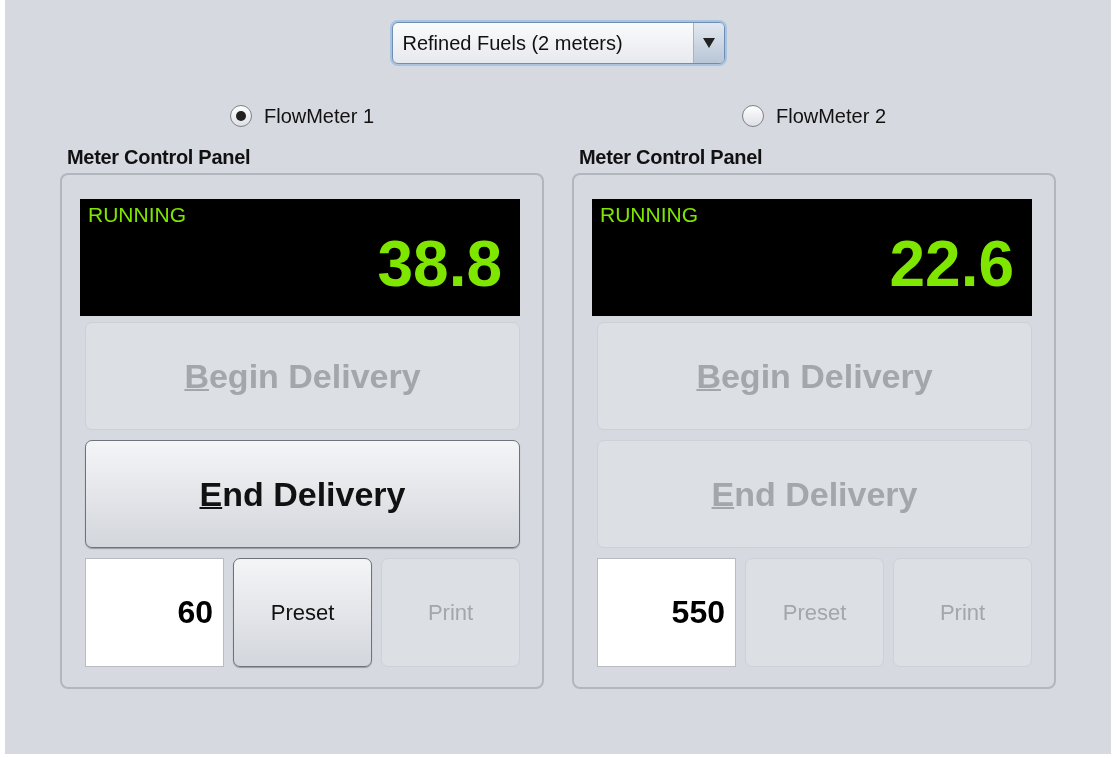 The image size is (1116, 758). What do you see at coordinates (708, 43) in the screenshot?
I see `dropdown-arrow-icon` at bounding box center [708, 43].